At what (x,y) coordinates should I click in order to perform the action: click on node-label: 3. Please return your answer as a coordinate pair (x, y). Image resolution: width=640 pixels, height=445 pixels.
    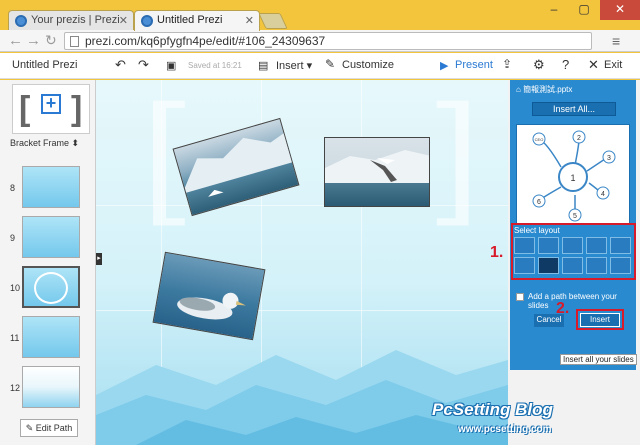
    Looking at the image, I should click on (609, 158).